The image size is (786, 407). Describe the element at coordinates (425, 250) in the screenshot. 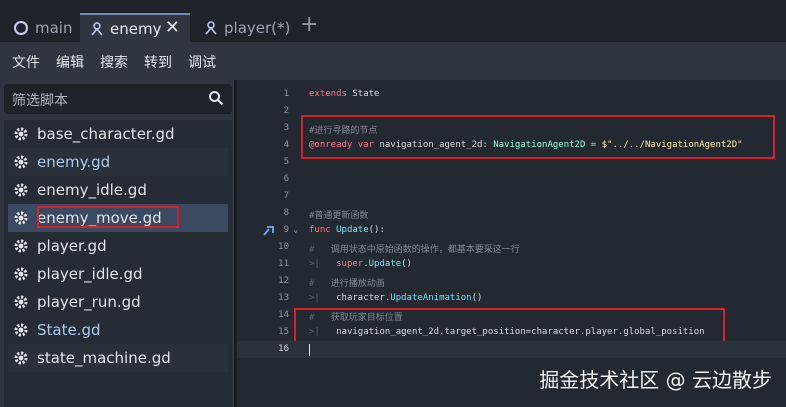

I see `comment: 调用状态中原始函数的操作，都基本要采这一行` at that location.